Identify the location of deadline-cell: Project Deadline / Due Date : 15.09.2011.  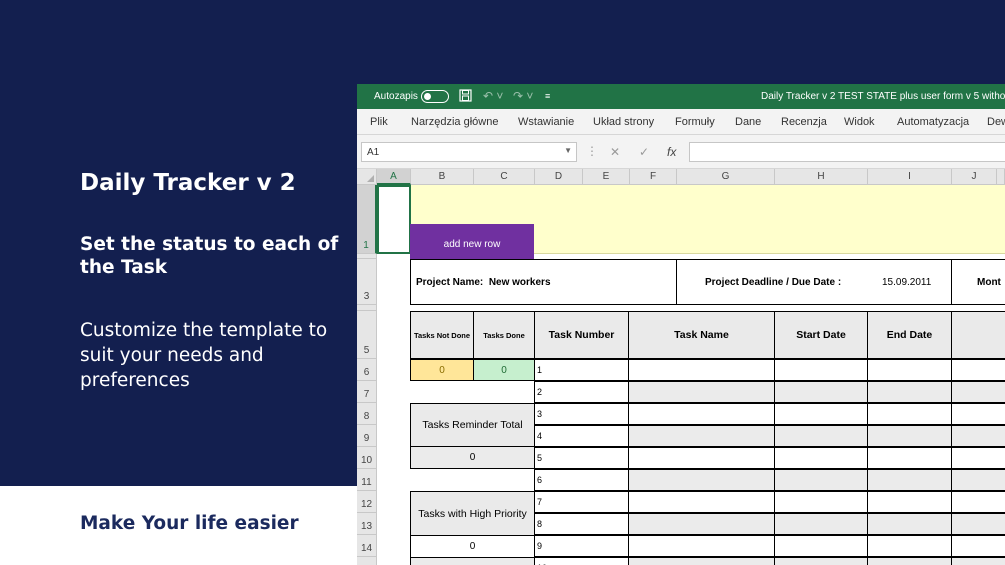
(814, 282).